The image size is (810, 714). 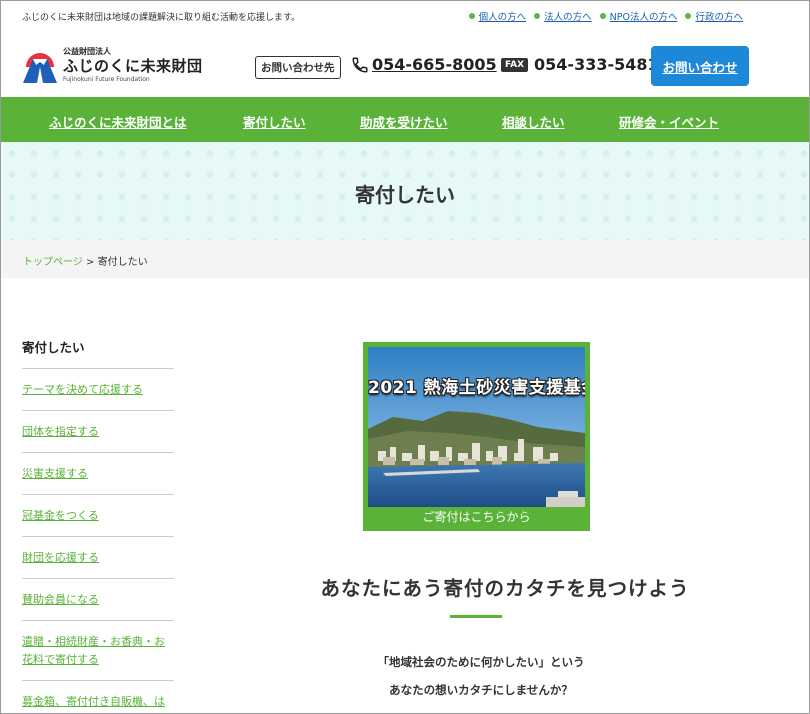 What do you see at coordinates (122, 262) in the screenshot?
I see `breadcrumb-current: 寄付したい` at bounding box center [122, 262].